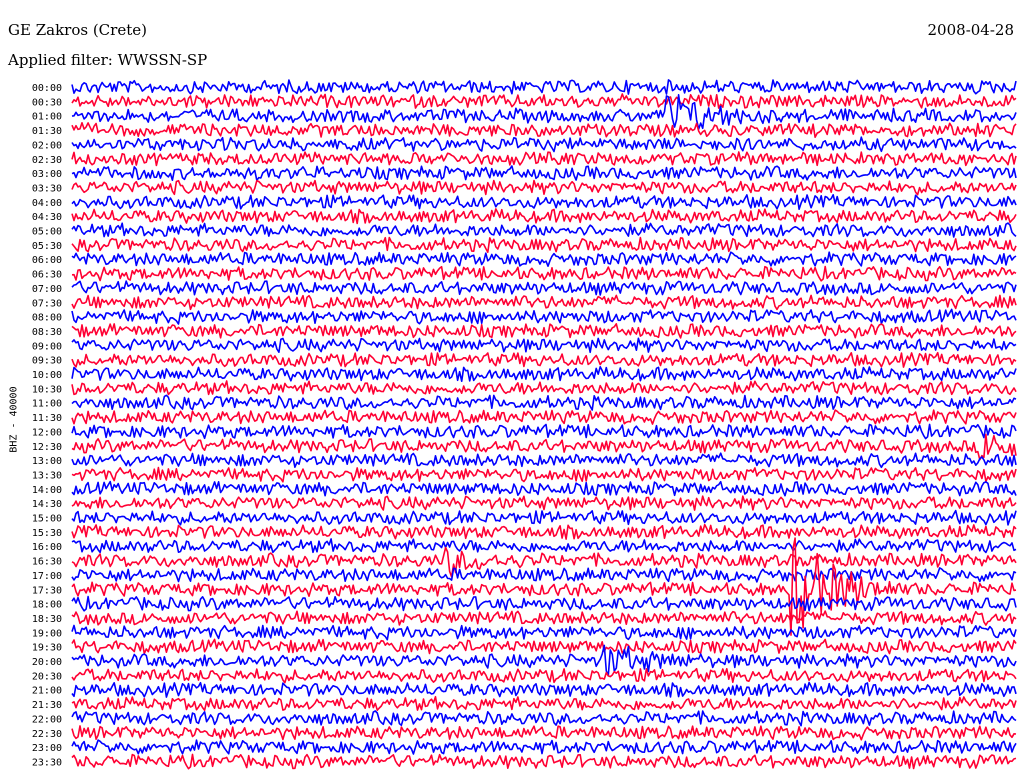  Describe the element at coordinates (47, 519) in the screenshot. I see `tick-label-1500: 15:00` at that location.